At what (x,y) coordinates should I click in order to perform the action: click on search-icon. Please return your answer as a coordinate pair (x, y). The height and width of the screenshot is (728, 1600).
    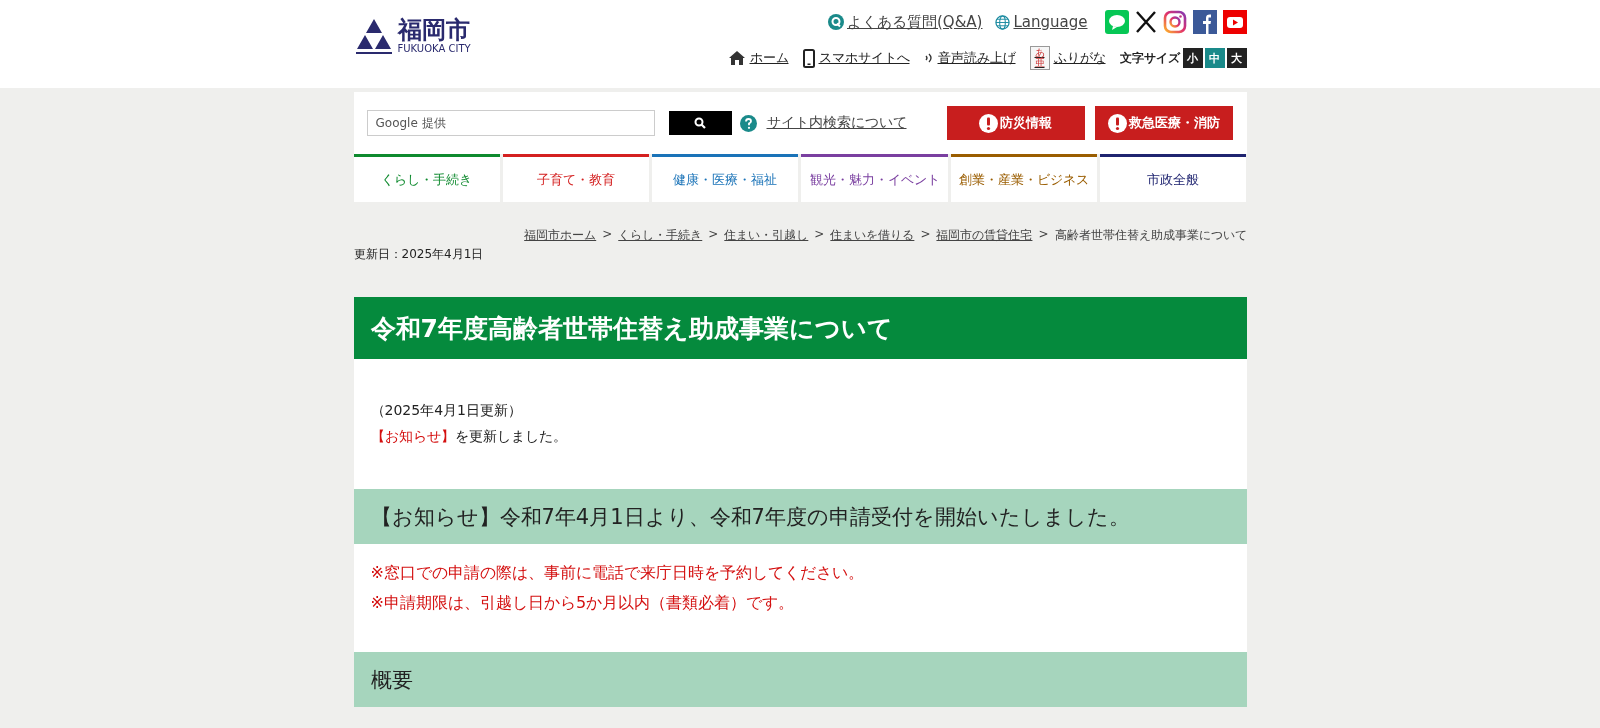
    Looking at the image, I should click on (700, 123).